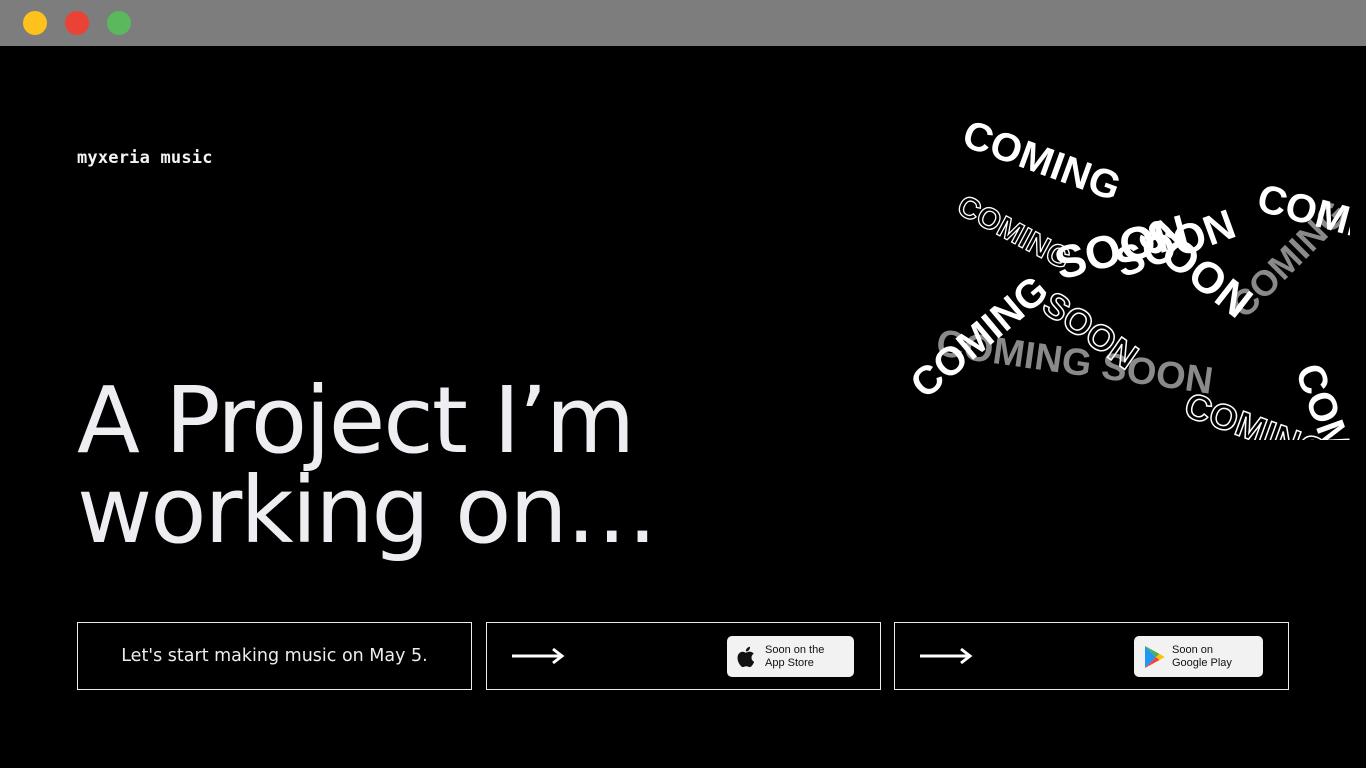 The width and height of the screenshot is (1366, 768). I want to click on google-play-icon, so click(1155, 656).